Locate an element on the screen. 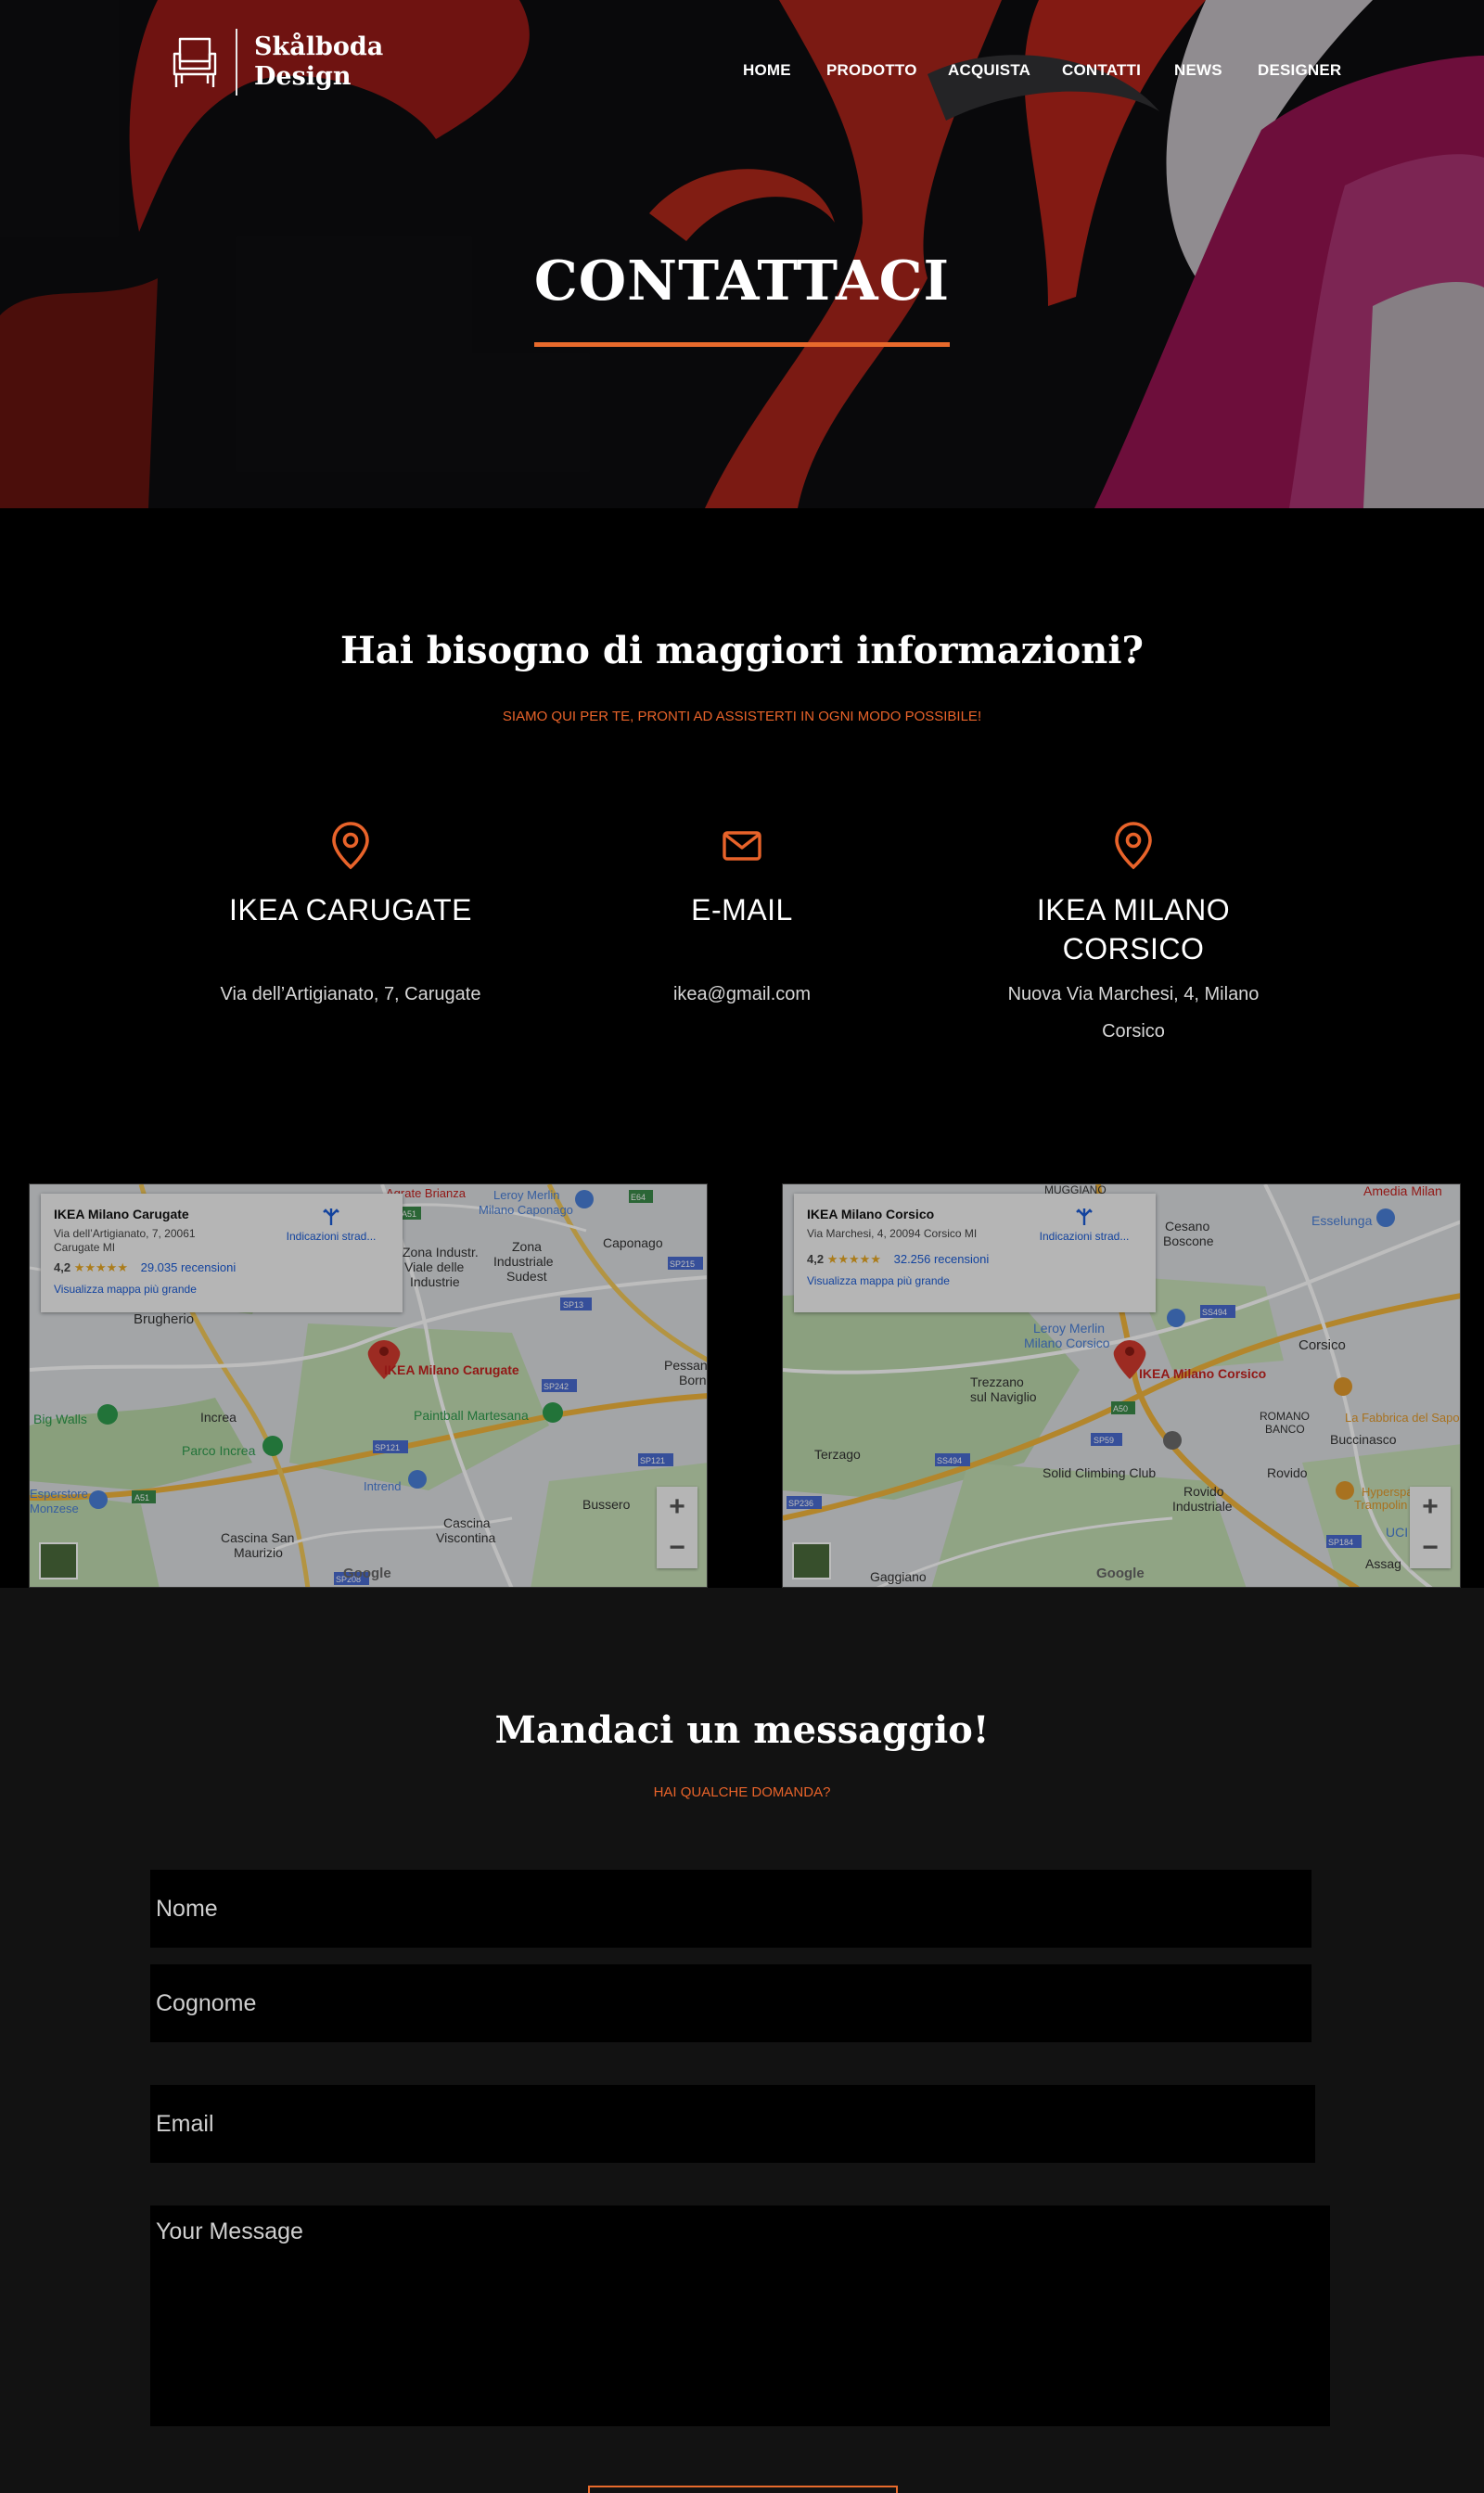 The height and width of the screenshot is (2493, 1484). form-heading: Mandaci un messaggio! is located at coordinates (742, 1730).